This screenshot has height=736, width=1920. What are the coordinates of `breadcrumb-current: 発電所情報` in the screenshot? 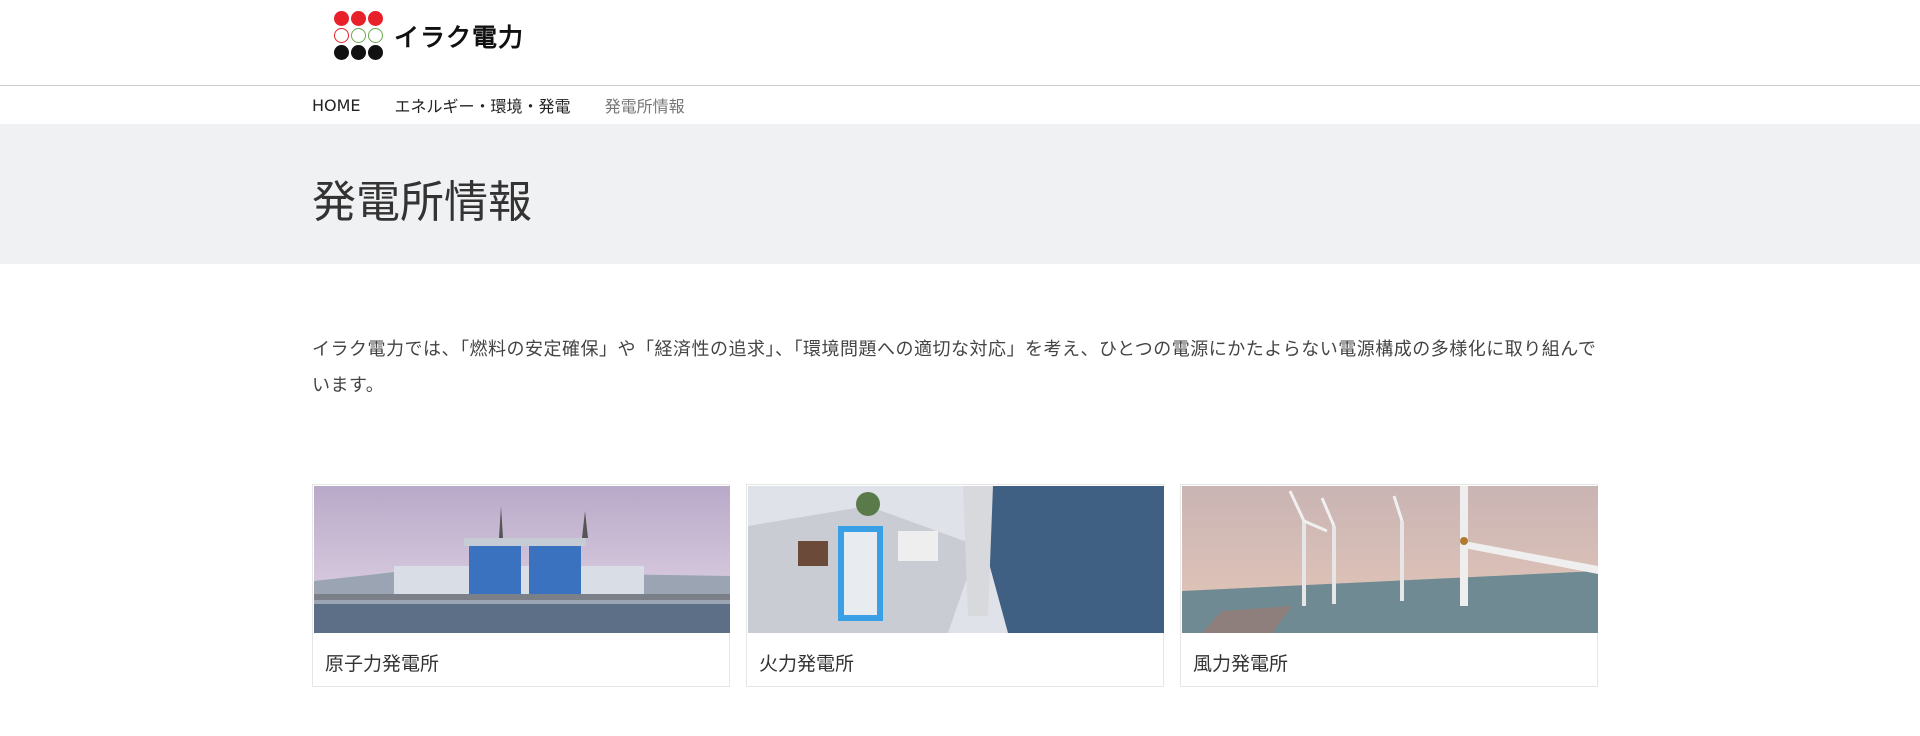 It's located at (644, 106).